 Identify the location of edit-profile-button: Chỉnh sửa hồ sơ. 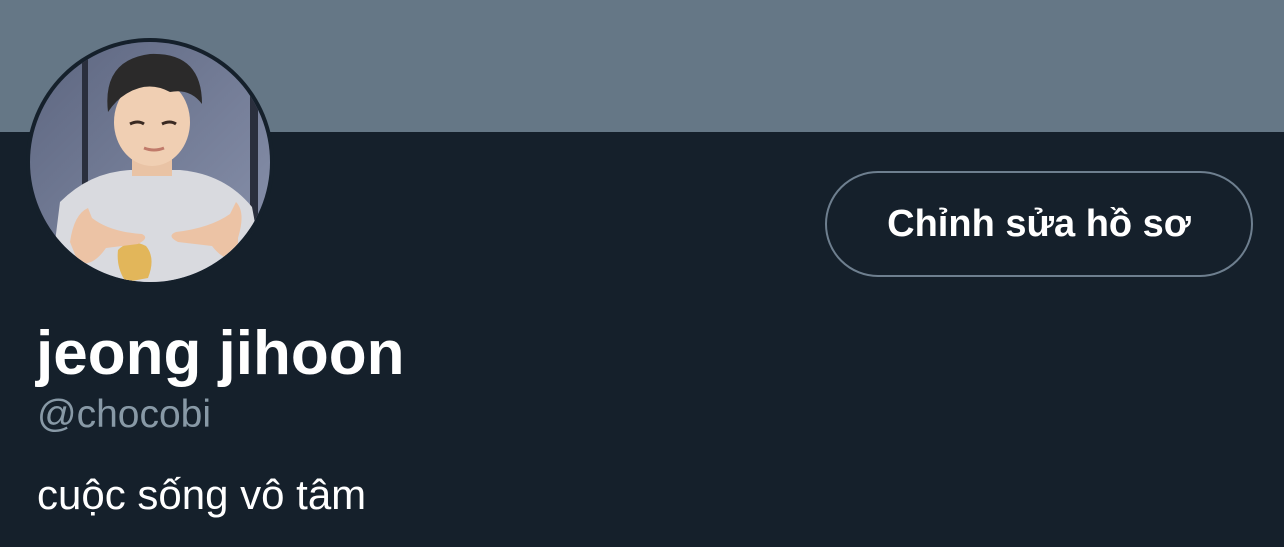
(1039, 224).